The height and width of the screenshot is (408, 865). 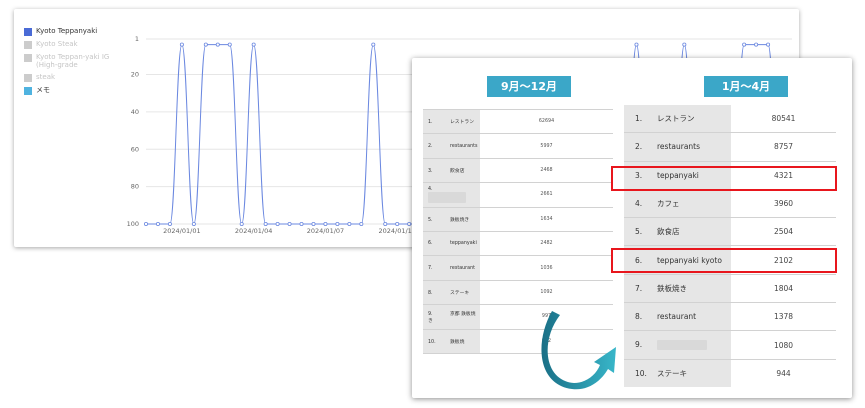 I want to click on keyword-cell: 8. restaurant, so click(x=677, y=316).